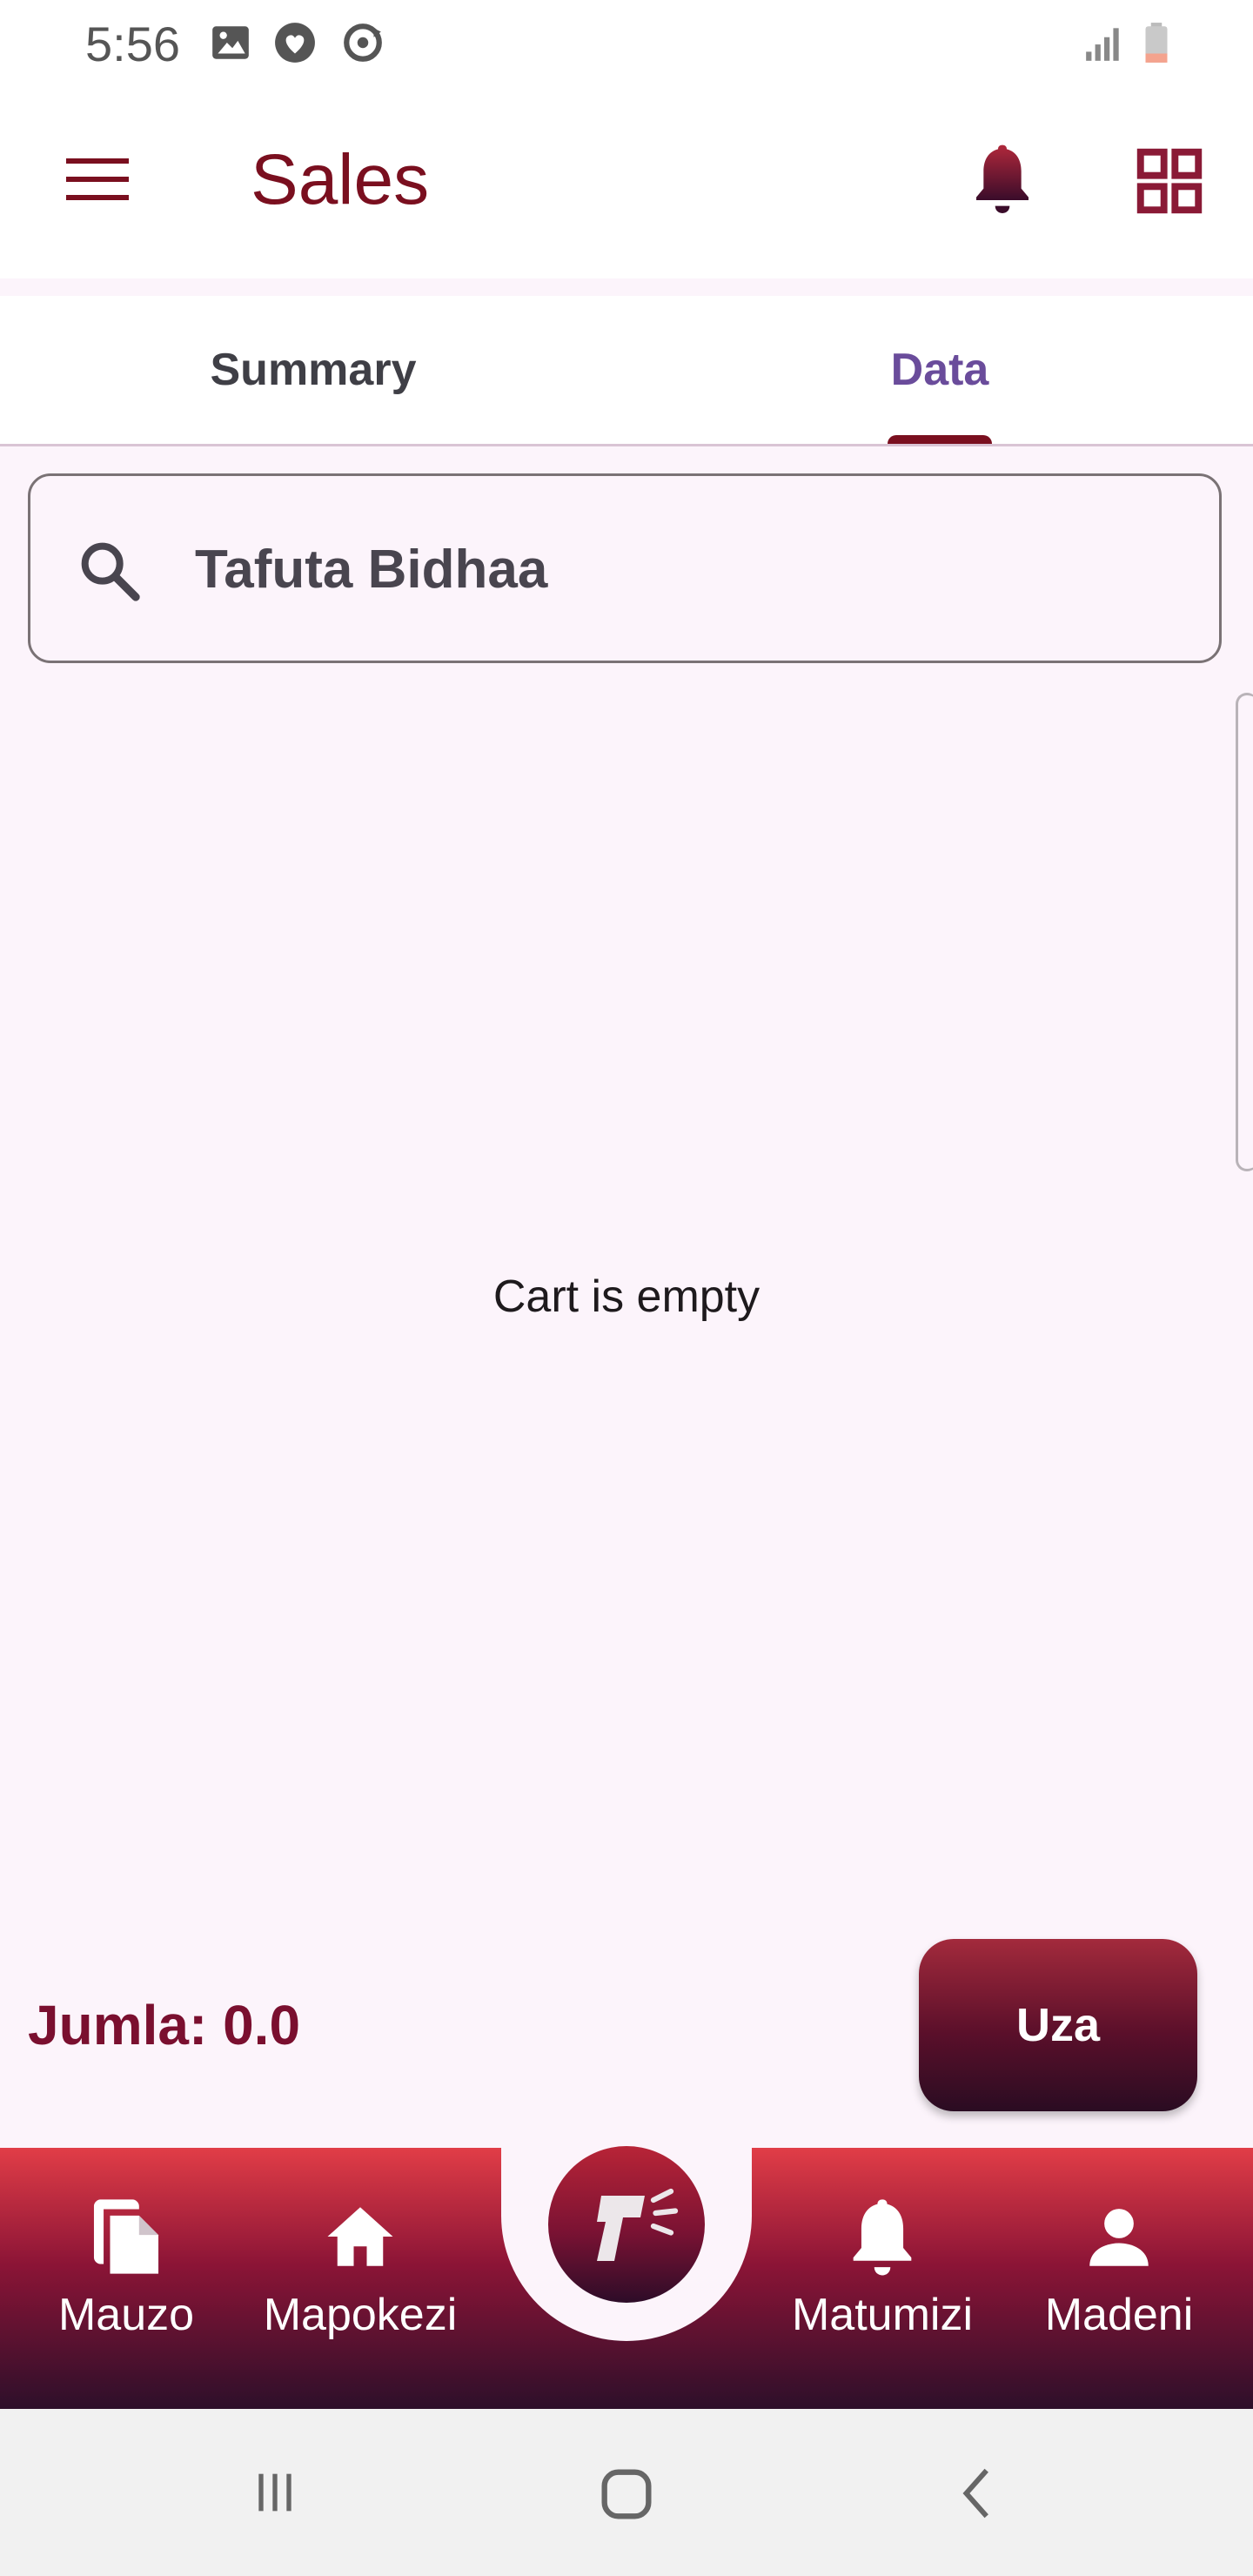 The width and height of the screenshot is (1253, 2576). I want to click on tab-summary: Summary, so click(313, 370).